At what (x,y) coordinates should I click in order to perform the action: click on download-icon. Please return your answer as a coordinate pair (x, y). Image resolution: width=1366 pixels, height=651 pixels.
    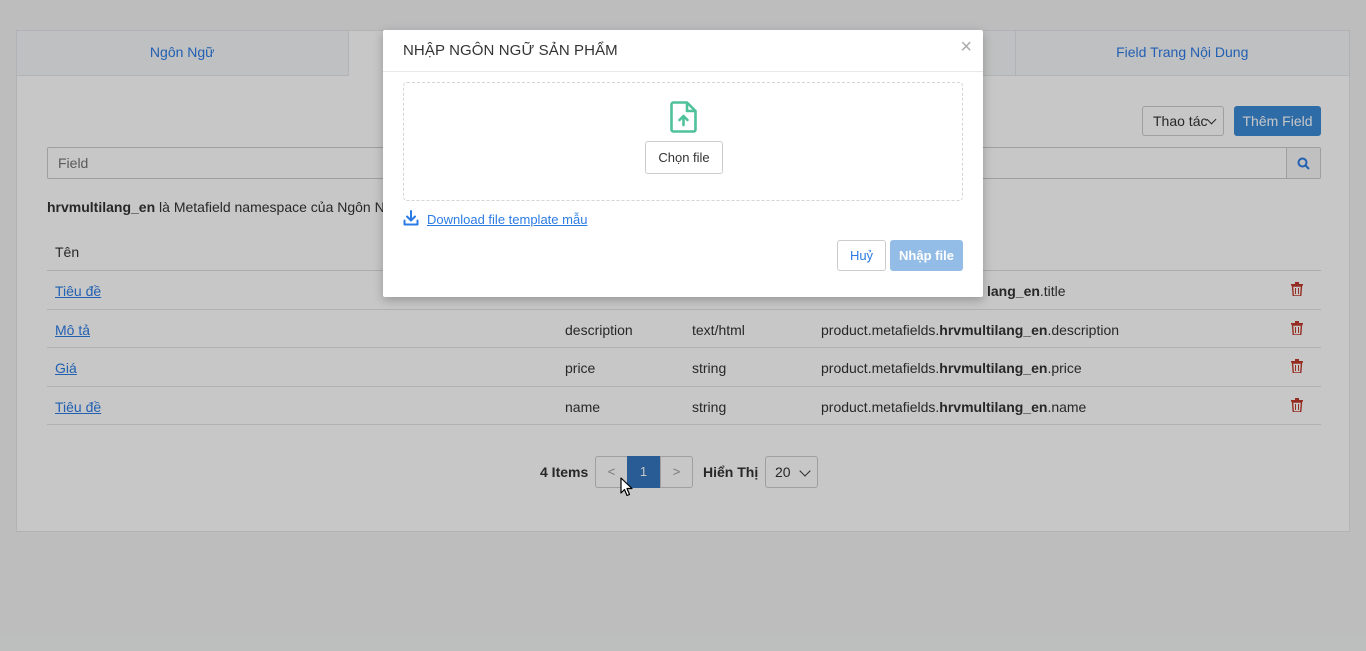
    Looking at the image, I should click on (411, 218).